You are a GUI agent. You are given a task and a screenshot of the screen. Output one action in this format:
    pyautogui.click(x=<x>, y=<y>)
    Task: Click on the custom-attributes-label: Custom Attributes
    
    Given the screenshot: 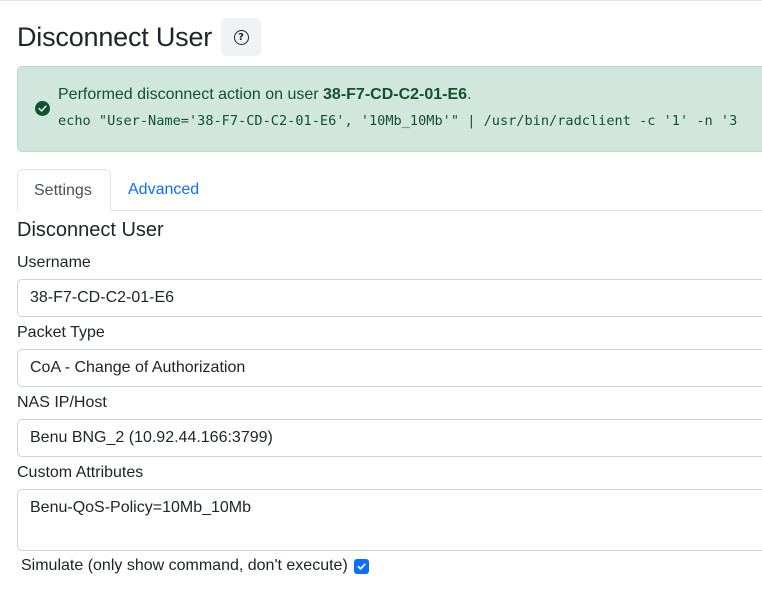 What is the action you would take?
    pyautogui.click(x=80, y=472)
    